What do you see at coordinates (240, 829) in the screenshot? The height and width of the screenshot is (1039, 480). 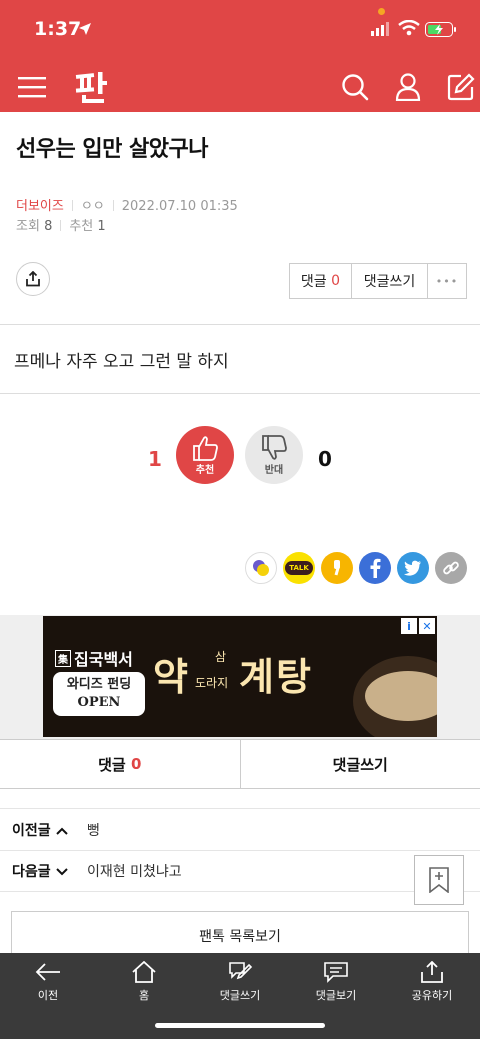 I see `prev-post-row: 이전글 뻥` at bounding box center [240, 829].